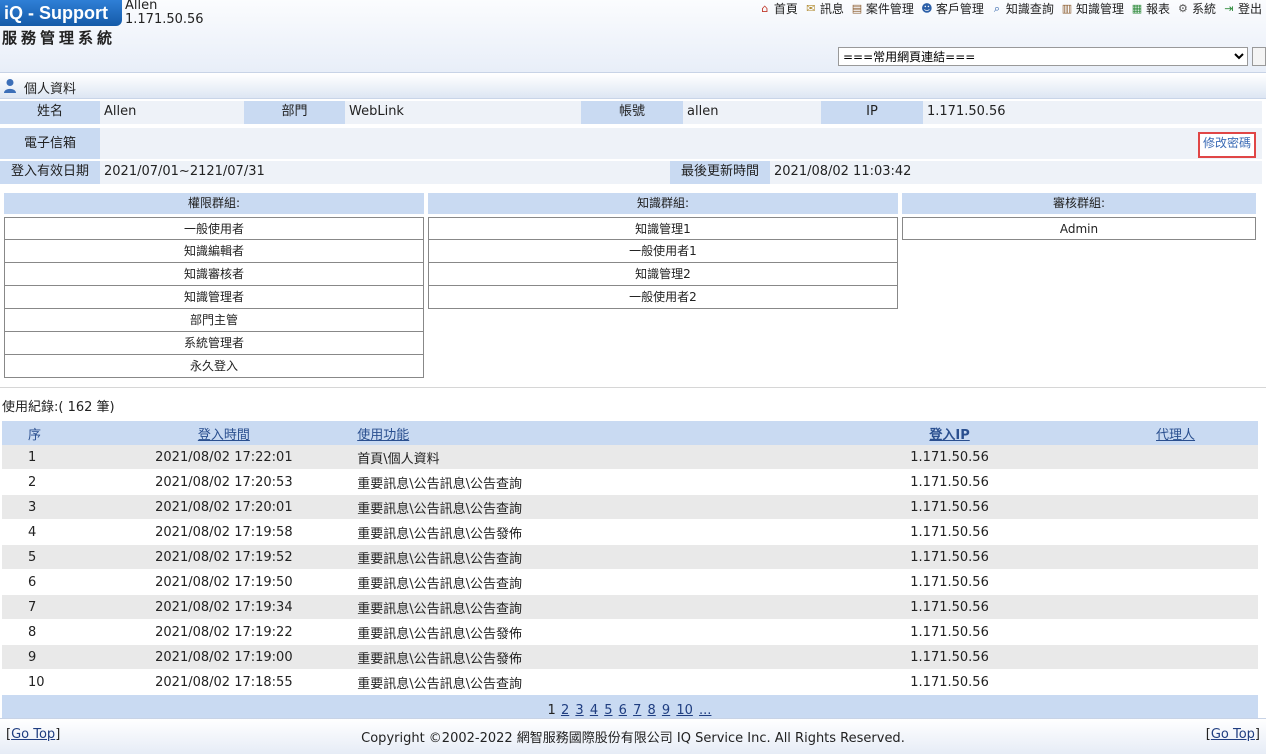 The width and height of the screenshot is (1266, 754). I want to click on section-header: 個人資料, so click(633, 86).